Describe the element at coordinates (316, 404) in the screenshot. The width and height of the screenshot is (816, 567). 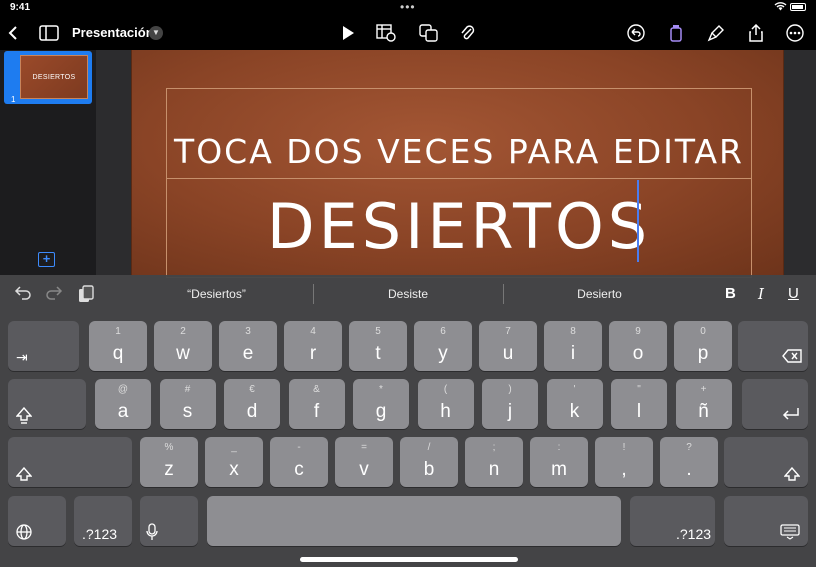
I see `key-row2-3: & f` at that location.